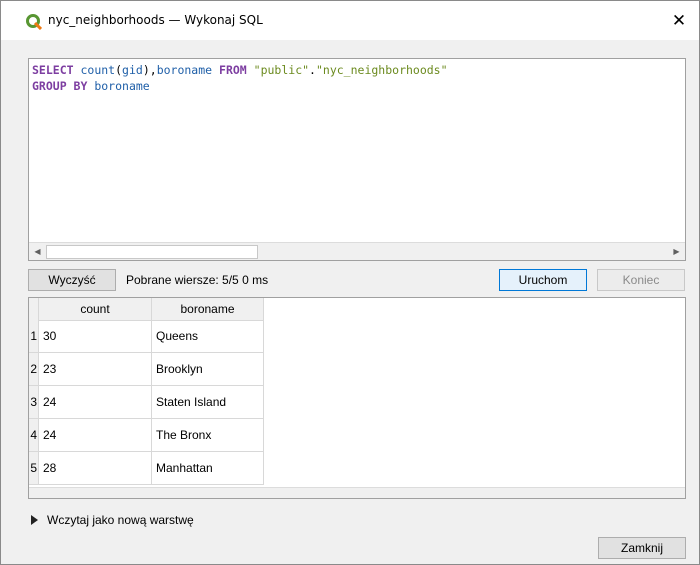 Image resolution: width=700 pixels, height=565 pixels. What do you see at coordinates (184, 70) in the screenshot?
I see `sql-line-1-token: boroname` at bounding box center [184, 70].